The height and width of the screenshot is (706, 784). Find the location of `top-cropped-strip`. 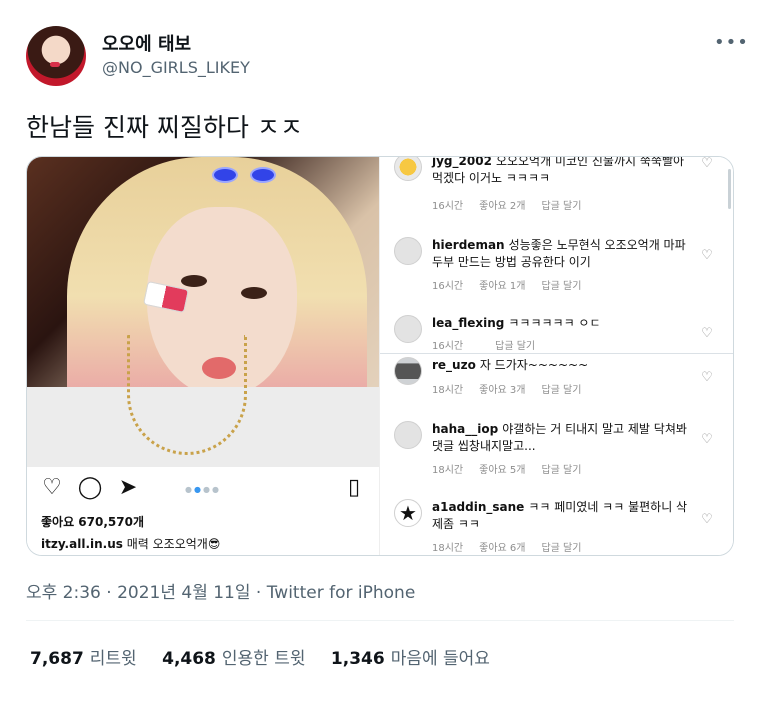

top-cropped-strip is located at coordinates (620, 2).